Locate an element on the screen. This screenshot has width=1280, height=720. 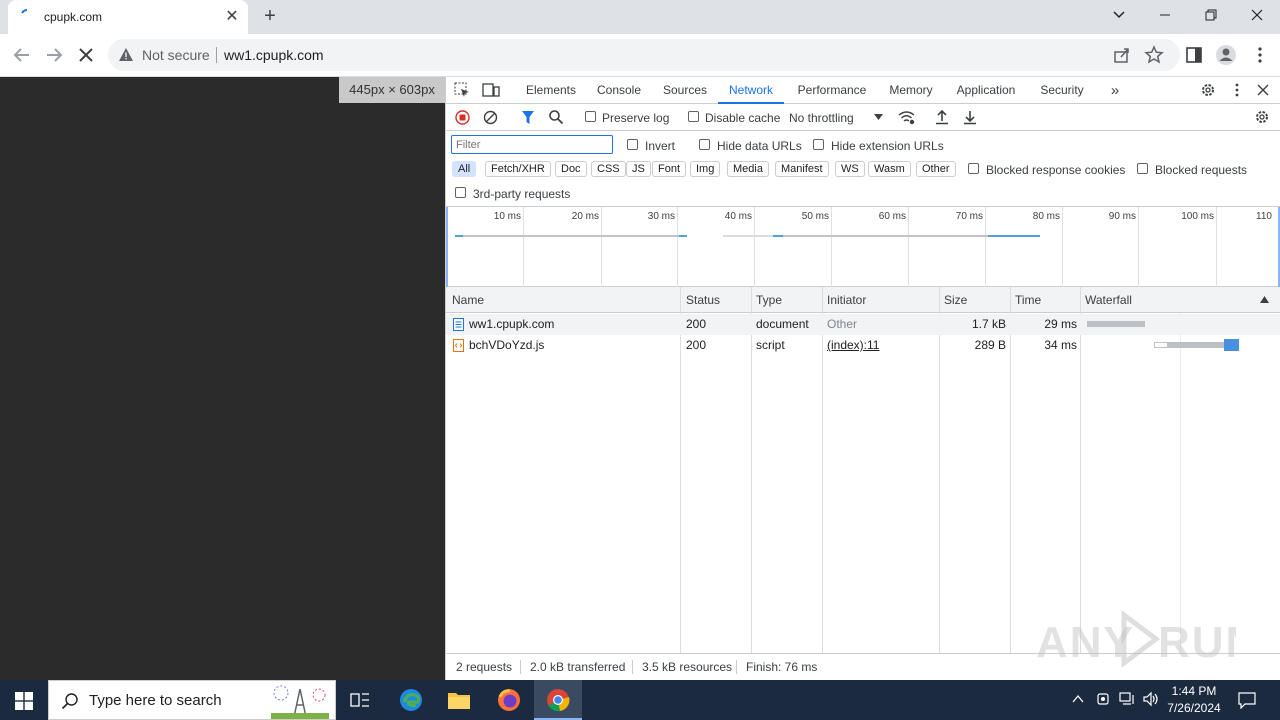
filter-funnel-icon is located at coordinates (528, 117).